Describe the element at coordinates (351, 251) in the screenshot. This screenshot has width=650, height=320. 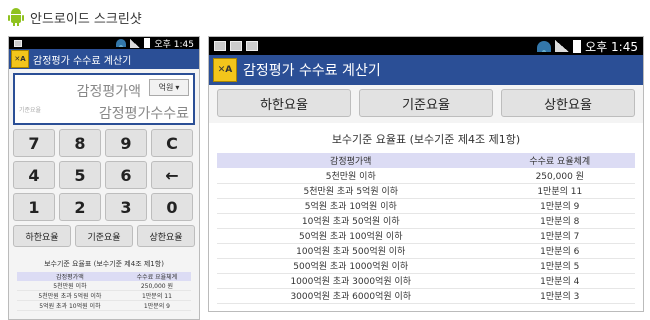
I see `table-cell: 100억원 초과 500억원 이하` at that location.